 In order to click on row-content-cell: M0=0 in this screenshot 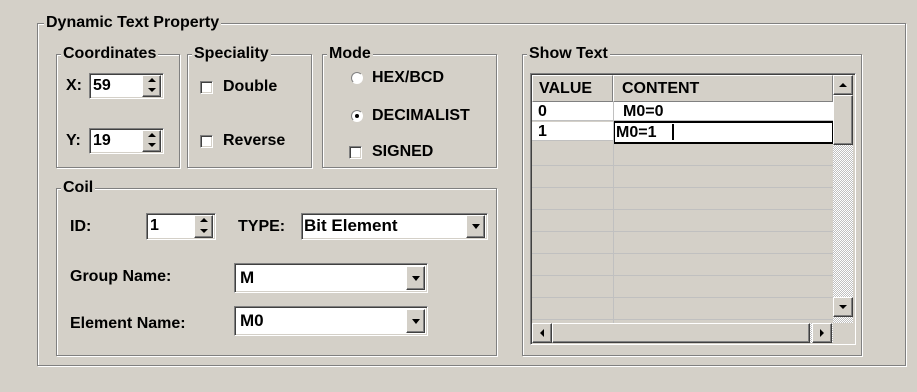, I will do `click(643, 111)`.